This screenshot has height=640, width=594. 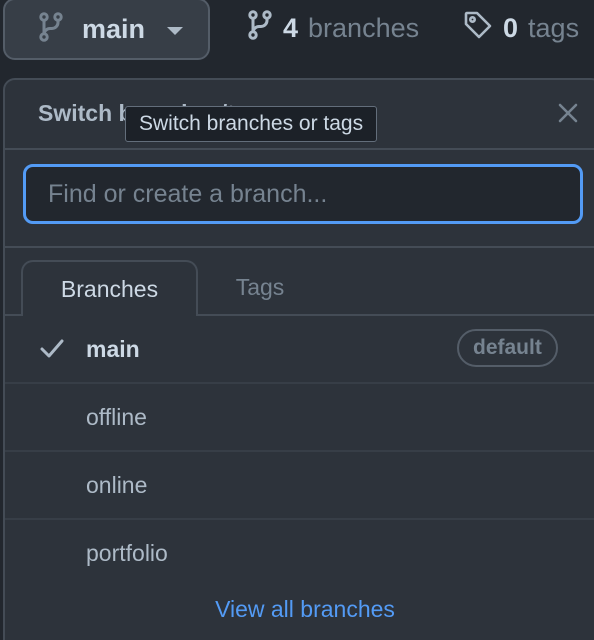 I want to click on branches-count-link: 4 branches, so click(x=333, y=28).